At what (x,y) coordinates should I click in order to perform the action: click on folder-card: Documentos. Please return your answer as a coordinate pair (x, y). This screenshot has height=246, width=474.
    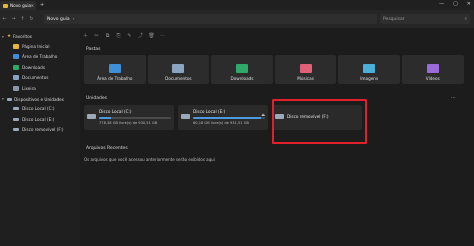
    Looking at the image, I should click on (178, 69).